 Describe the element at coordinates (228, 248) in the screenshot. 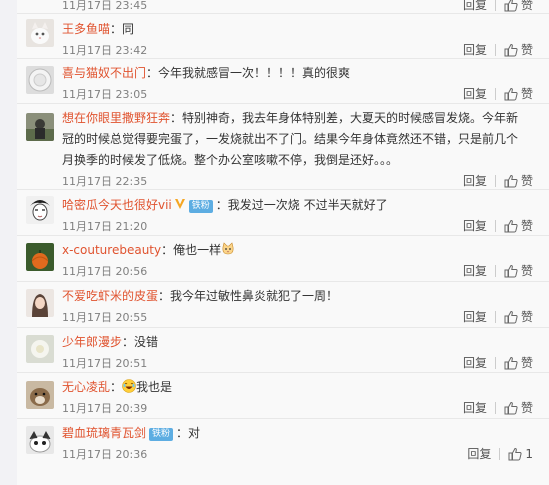

I see `cat-emoji-icon` at that location.